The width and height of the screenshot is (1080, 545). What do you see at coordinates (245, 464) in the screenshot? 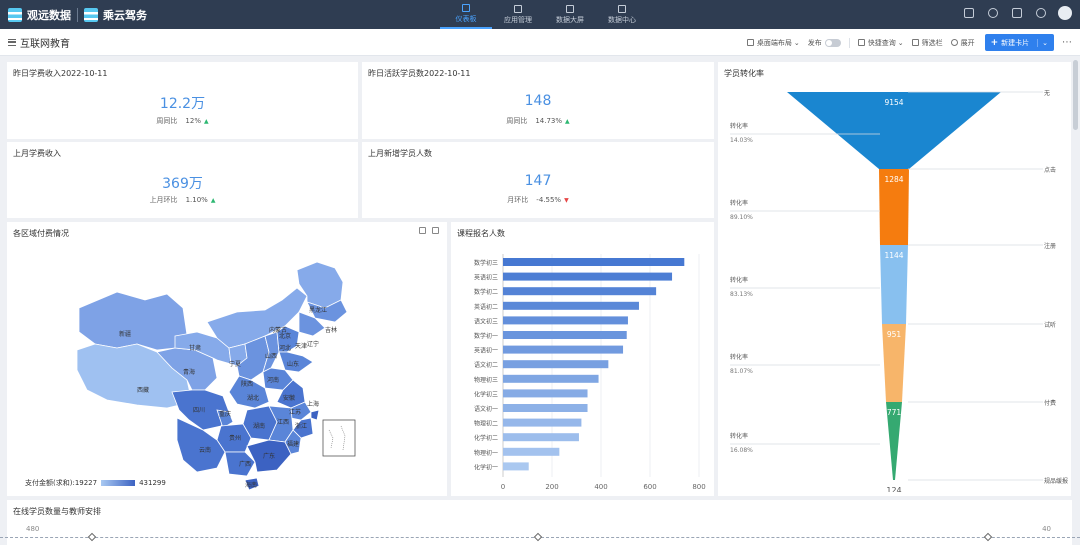
I see `region-label: 广西` at bounding box center [245, 464].